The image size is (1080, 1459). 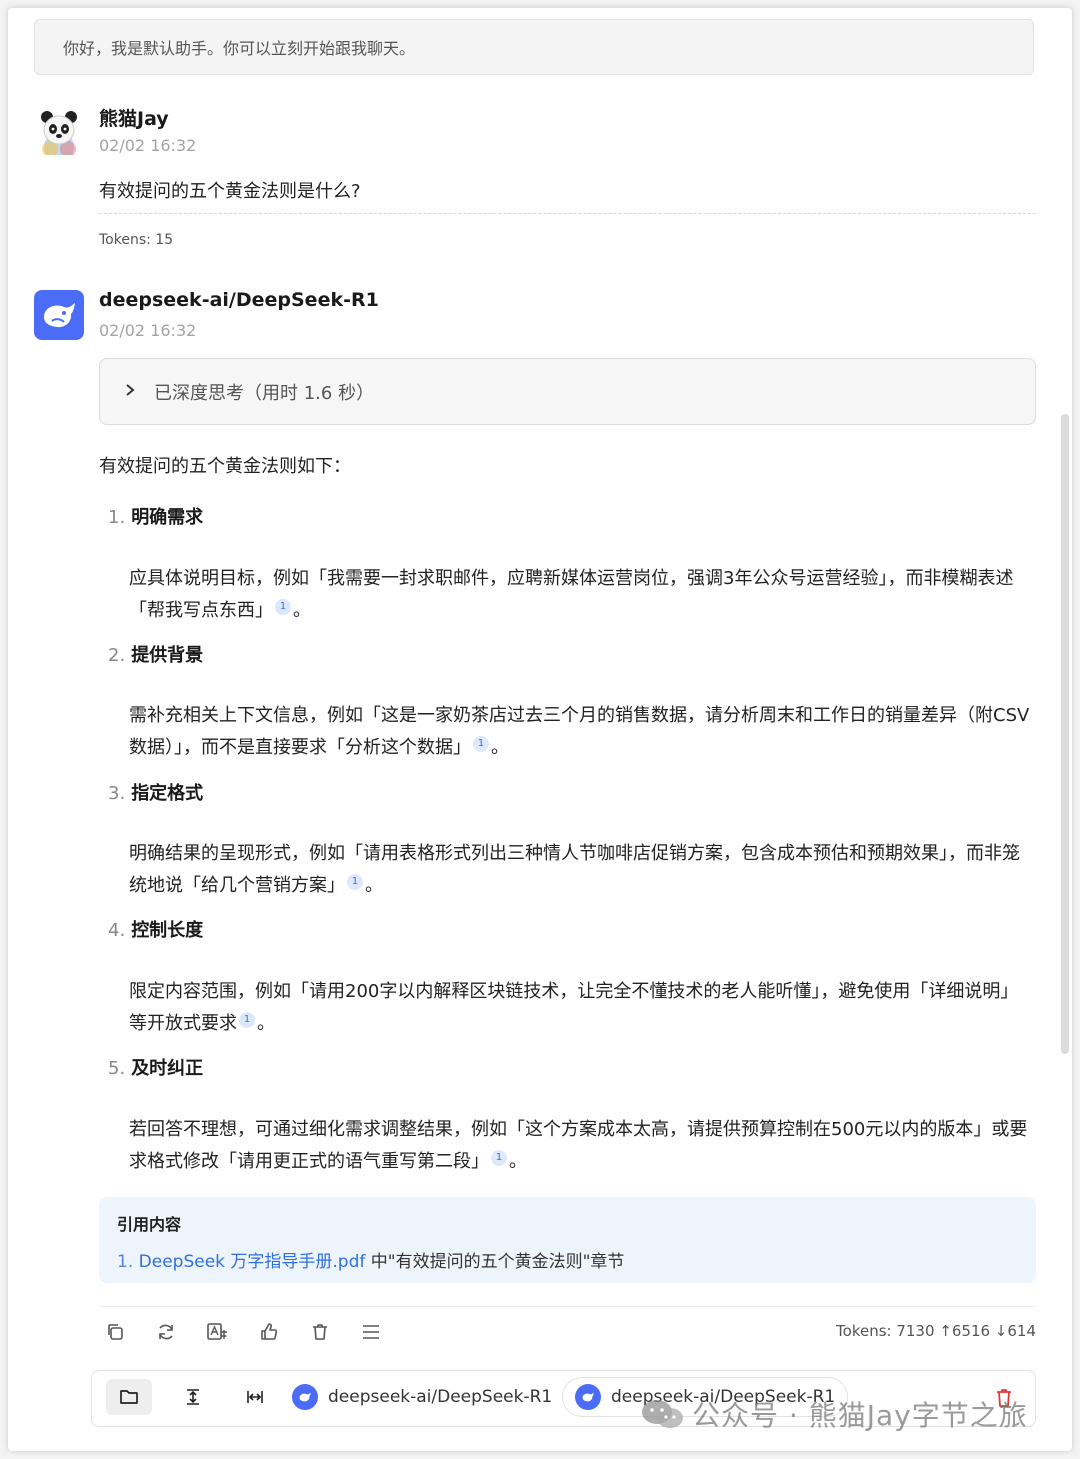 I want to click on list-item-title: 4. 控制长度, so click(x=156, y=930).